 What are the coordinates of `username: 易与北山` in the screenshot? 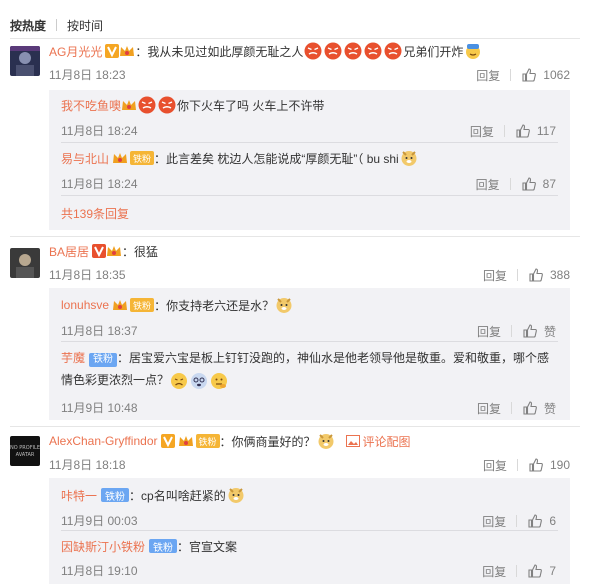 It's located at (85, 158).